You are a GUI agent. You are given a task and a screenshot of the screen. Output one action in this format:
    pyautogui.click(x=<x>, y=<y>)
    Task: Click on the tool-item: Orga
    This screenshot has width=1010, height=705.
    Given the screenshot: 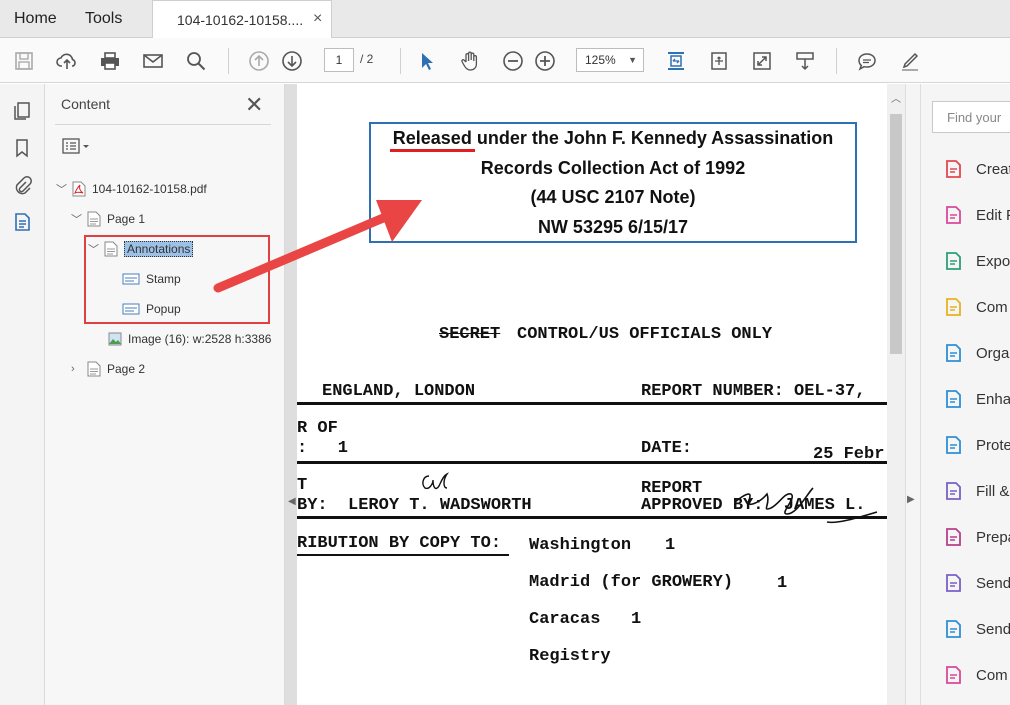 What is the action you would take?
    pyautogui.click(x=975, y=353)
    